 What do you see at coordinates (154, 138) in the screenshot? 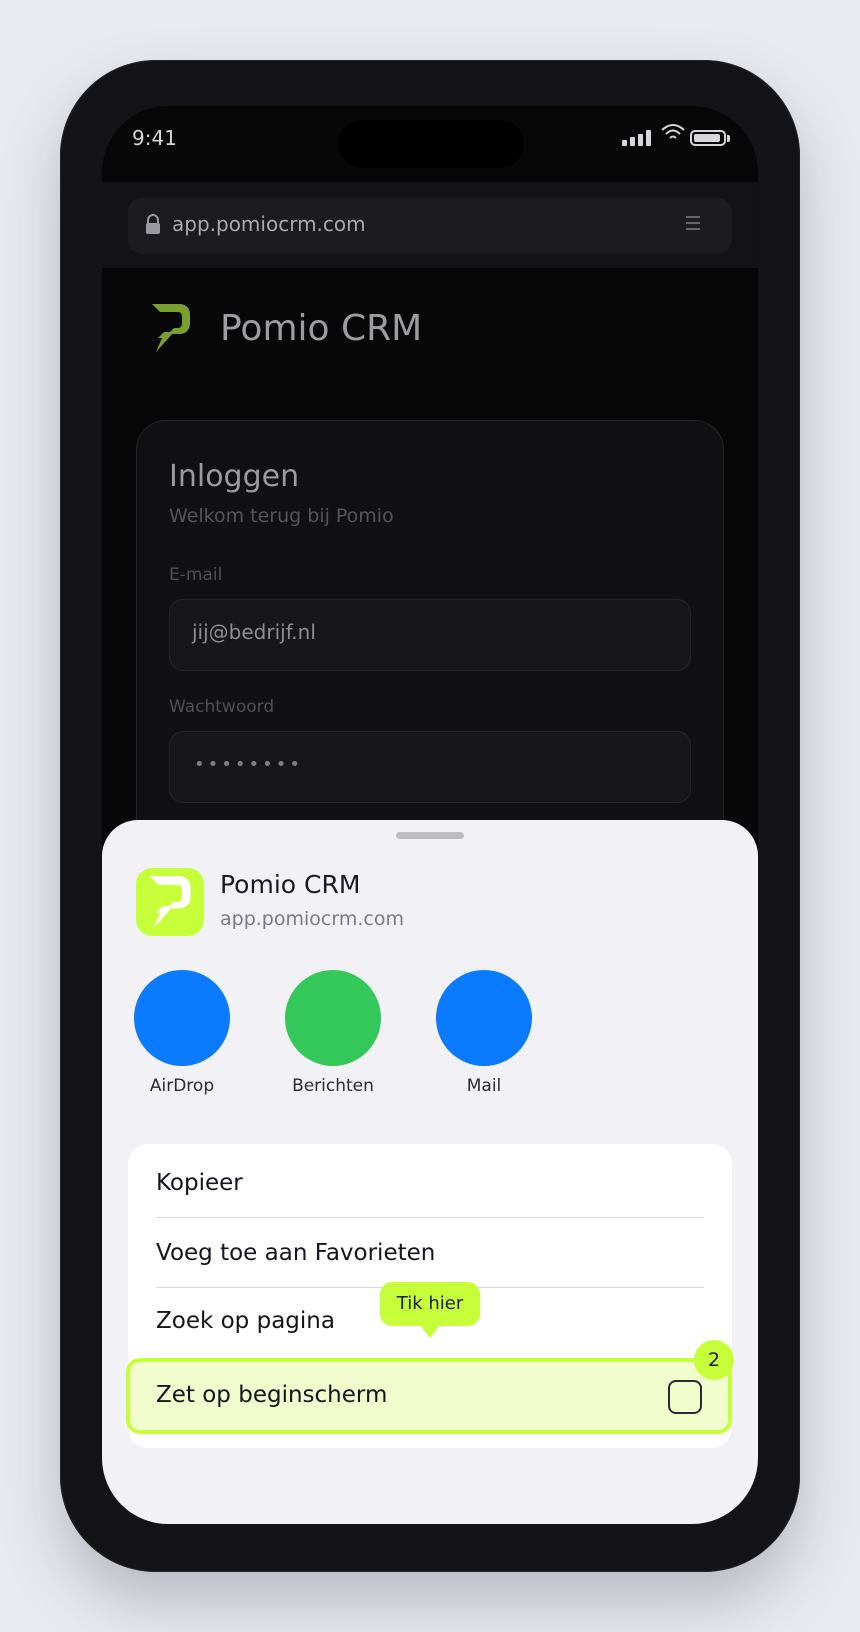
I see `status-time: 9:41` at bounding box center [154, 138].